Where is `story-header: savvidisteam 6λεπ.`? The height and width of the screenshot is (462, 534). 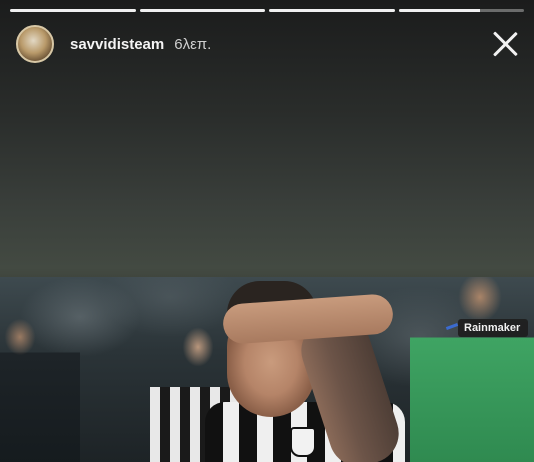 story-header: savvidisteam 6λεπ. is located at coordinates (268, 44).